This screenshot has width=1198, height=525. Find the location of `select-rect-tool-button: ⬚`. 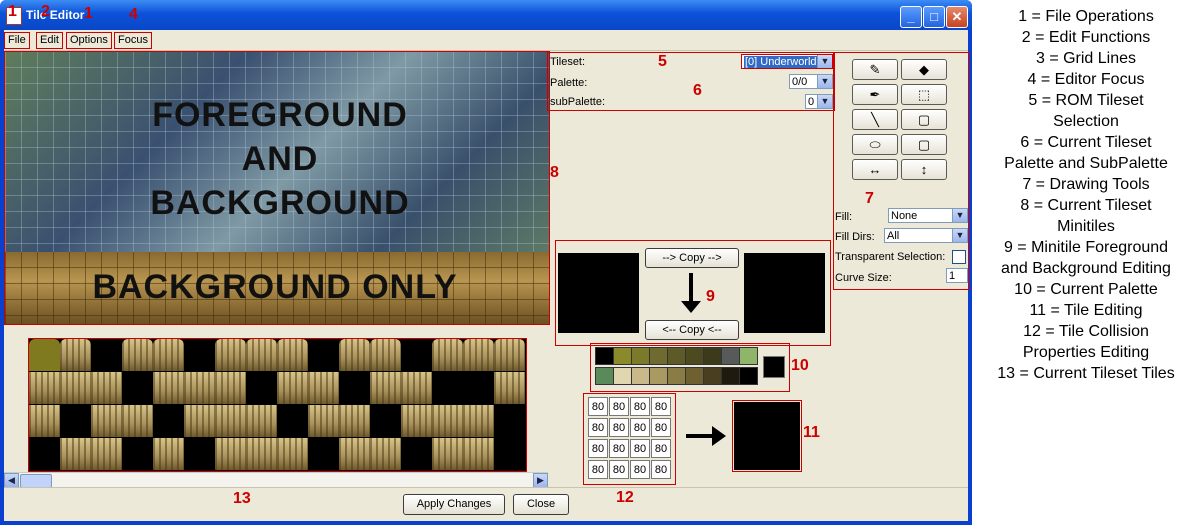

select-rect-tool-button: ⬚ is located at coordinates (924, 94).